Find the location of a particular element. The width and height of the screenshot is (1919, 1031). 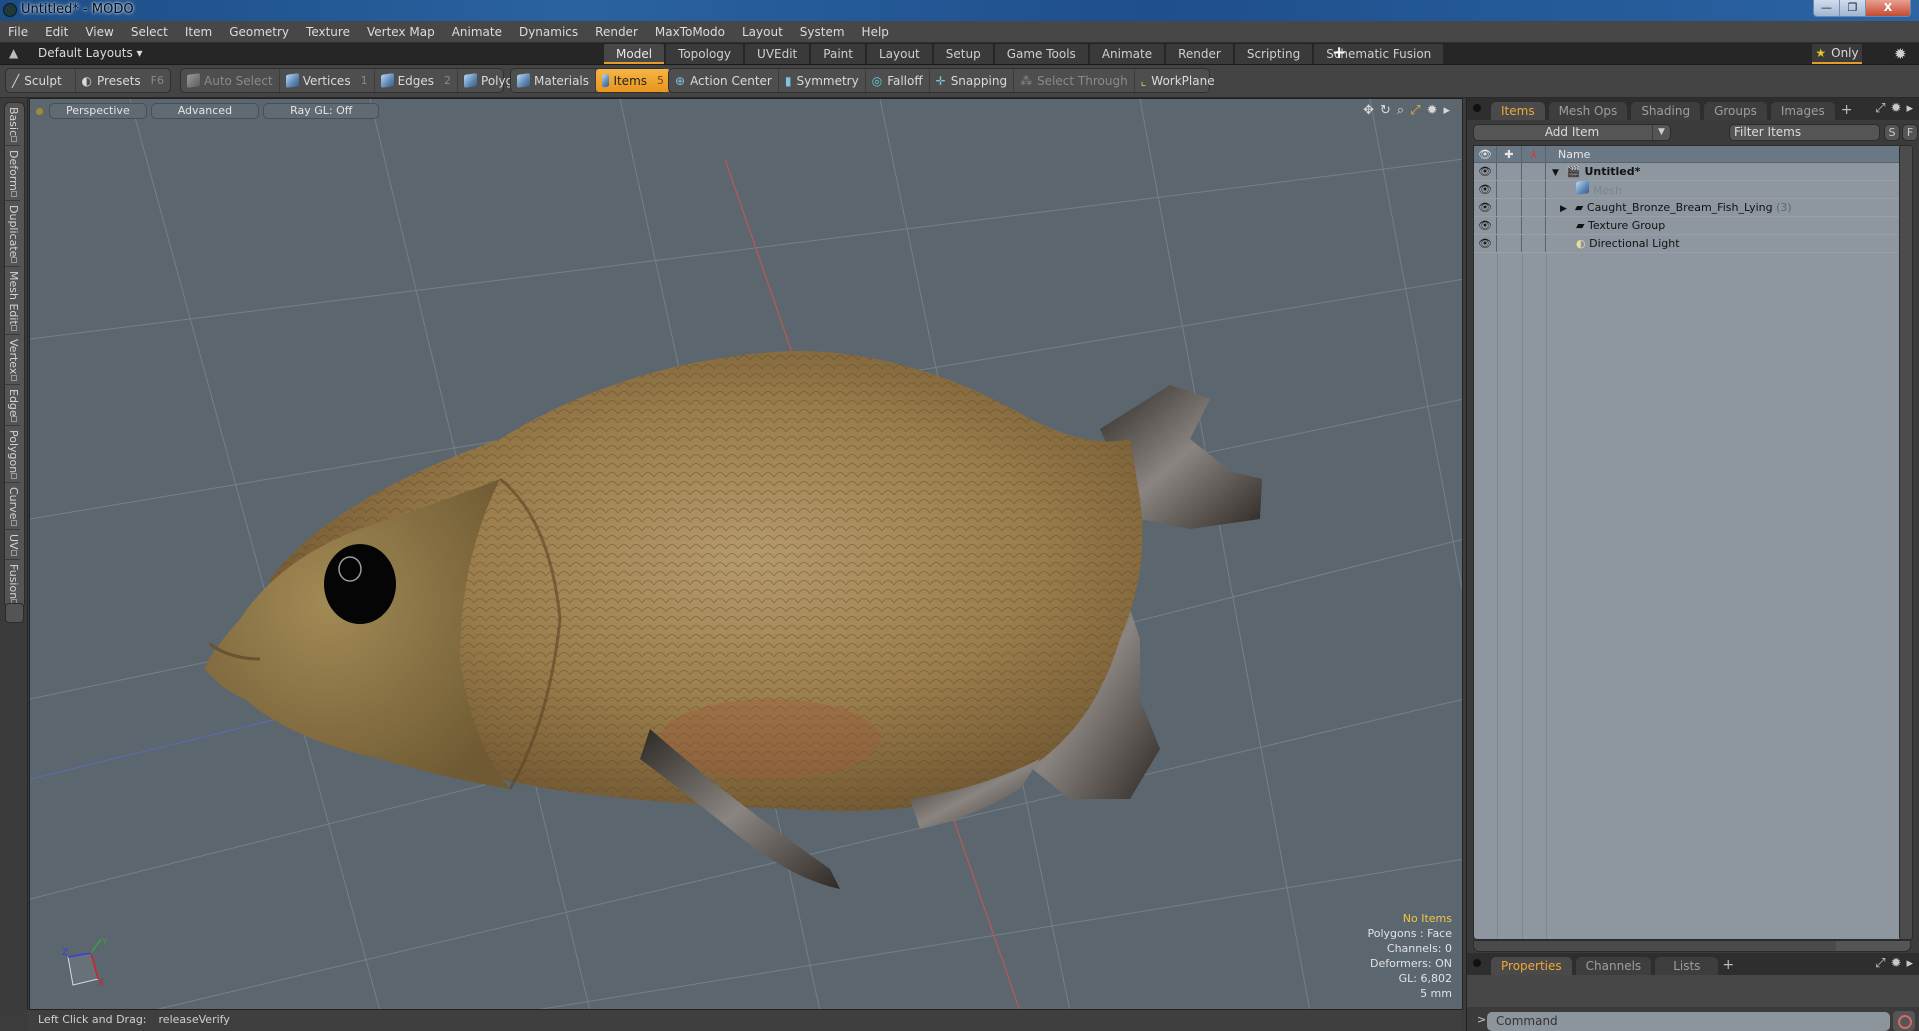

only-favorites-toggle: ★ Only is located at coordinates (1837, 54).